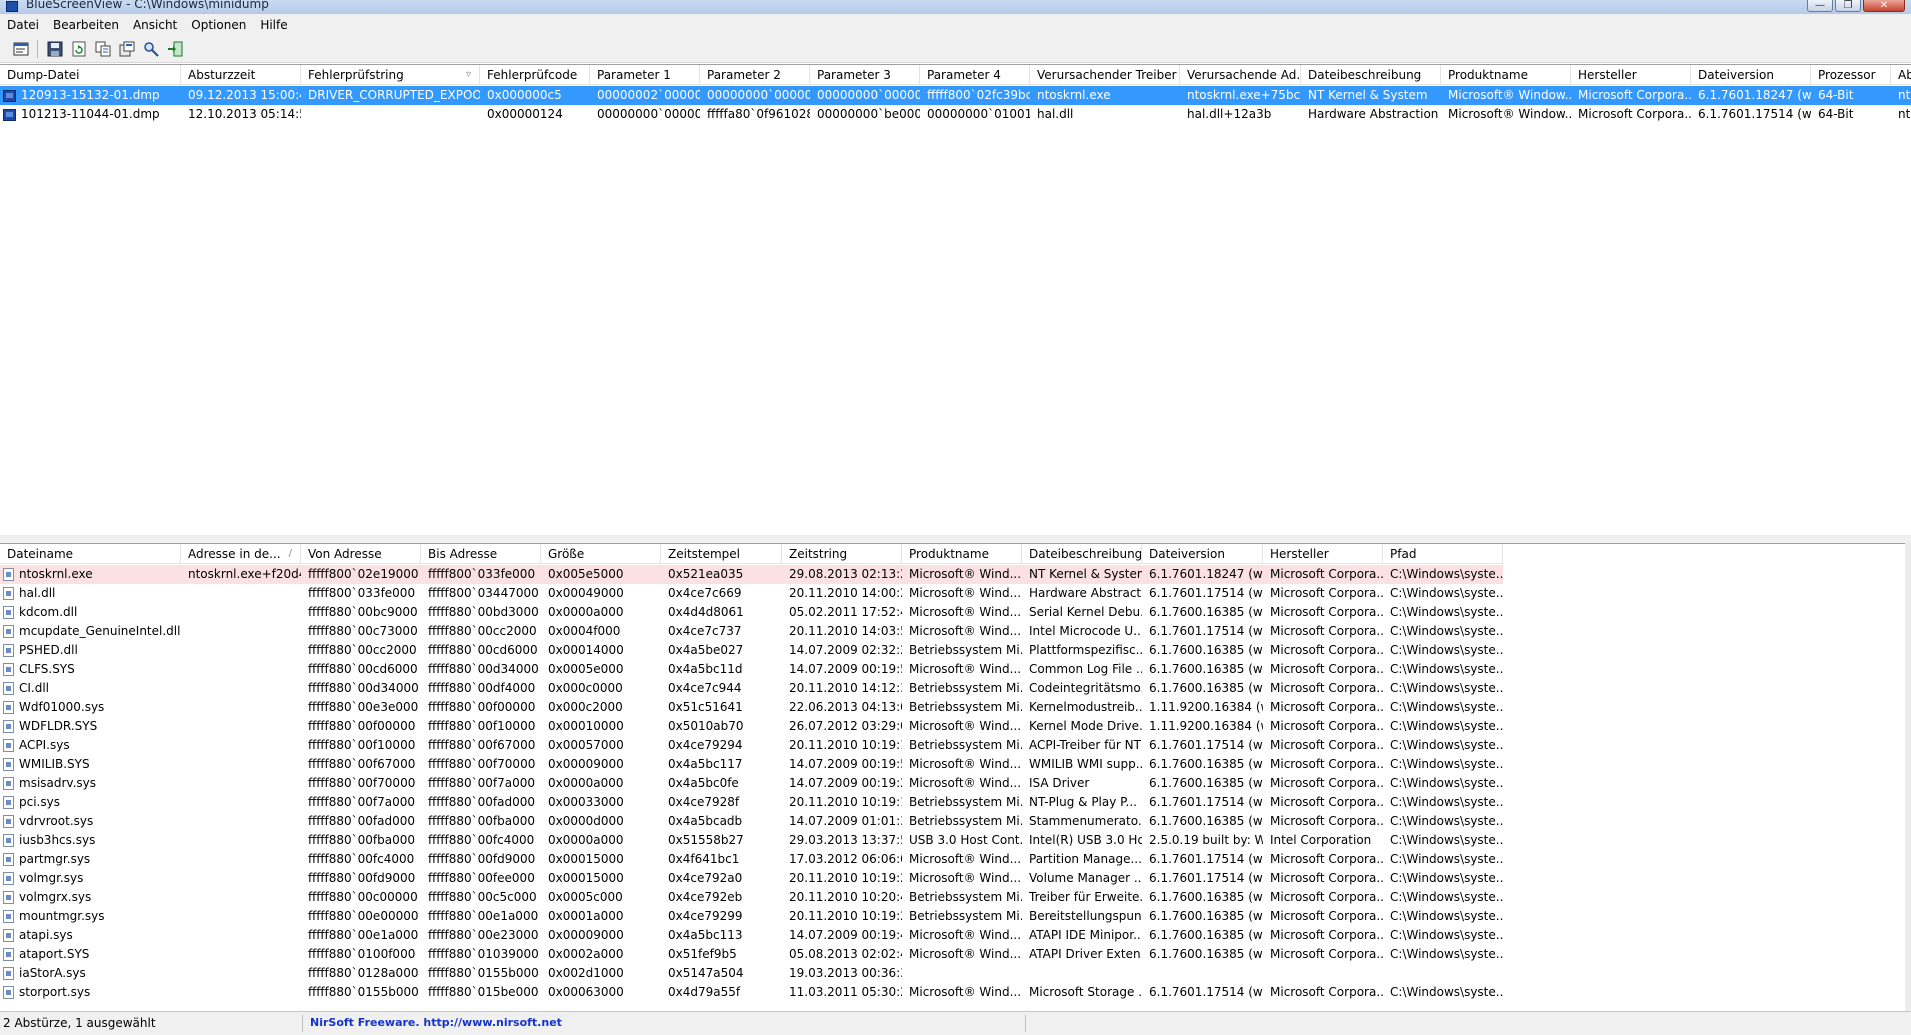  Describe the element at coordinates (241, 650) in the screenshot. I see `cell-adresse-in-de` at that location.